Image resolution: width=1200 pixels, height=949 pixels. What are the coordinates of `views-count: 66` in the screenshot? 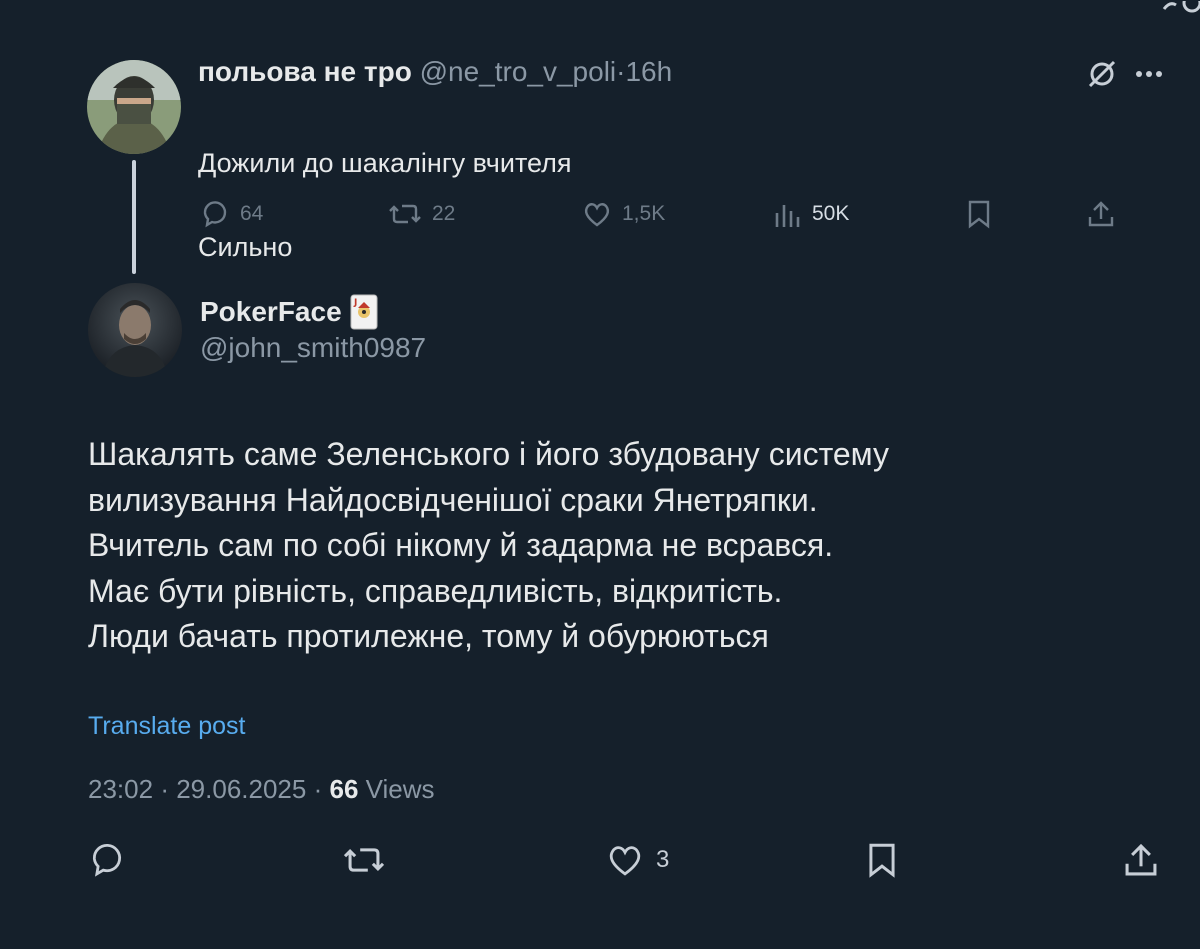 It's located at (344, 789).